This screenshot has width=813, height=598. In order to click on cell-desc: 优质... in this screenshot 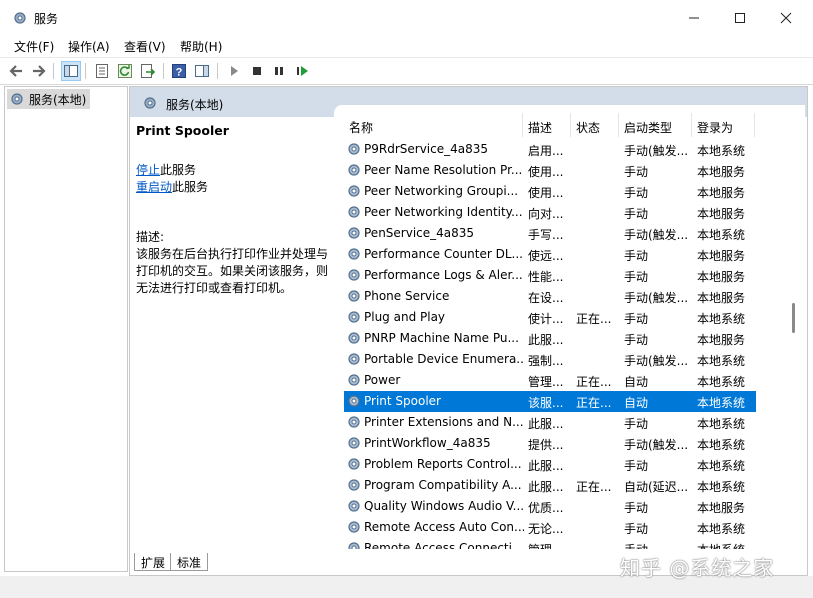, I will do `click(546, 508)`.